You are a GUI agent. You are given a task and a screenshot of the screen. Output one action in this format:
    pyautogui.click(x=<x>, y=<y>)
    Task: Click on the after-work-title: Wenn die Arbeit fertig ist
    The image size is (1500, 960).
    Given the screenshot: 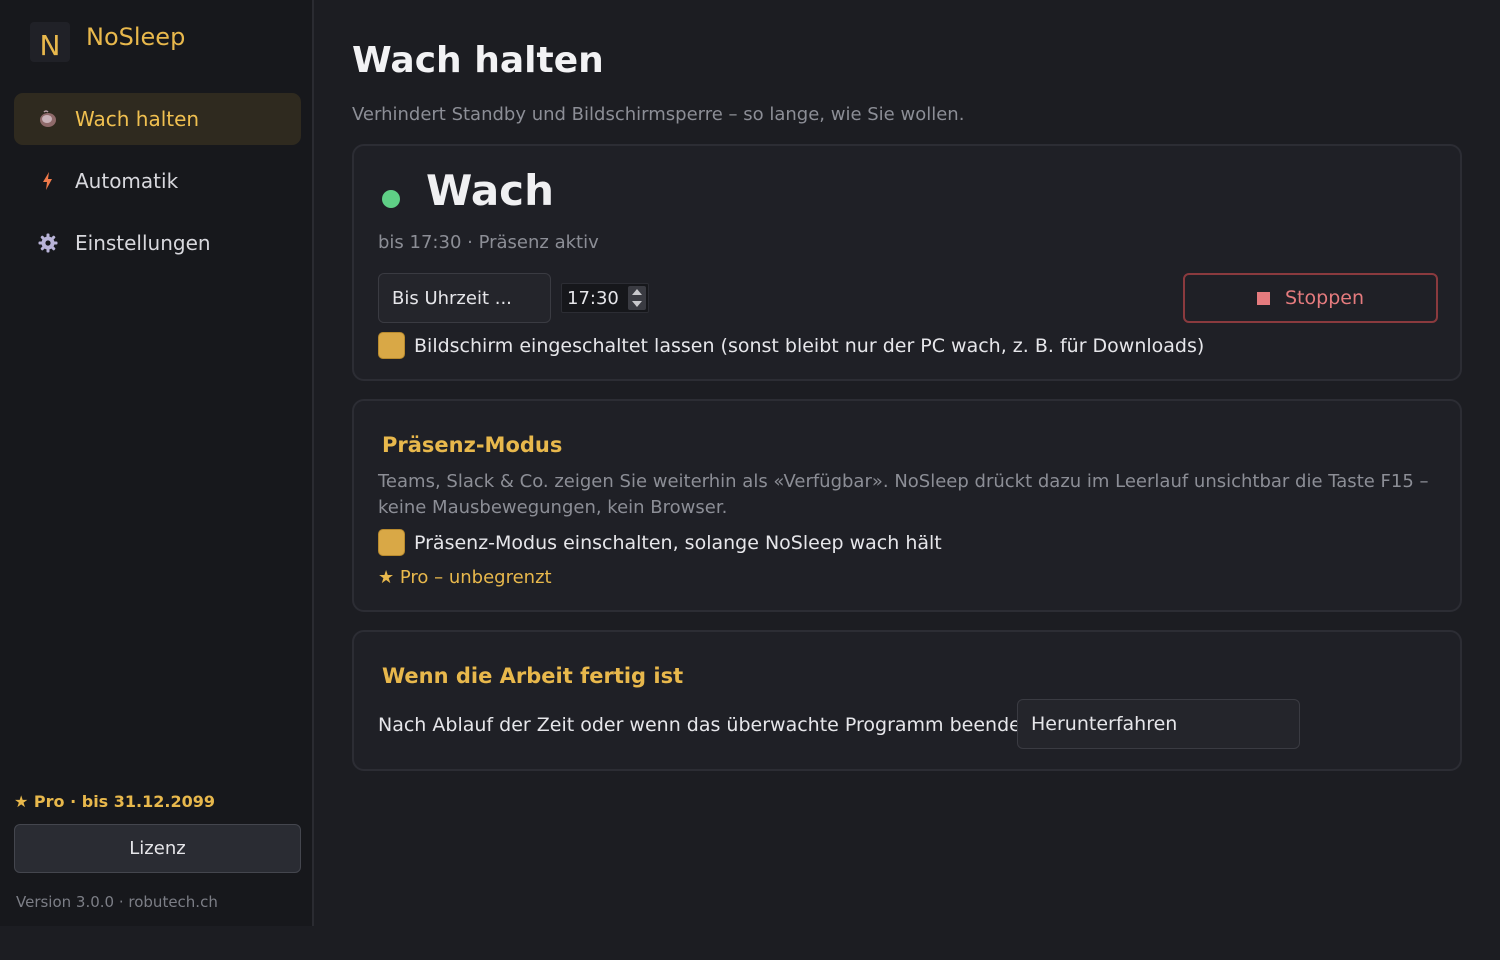 What is the action you would take?
    pyautogui.click(x=533, y=676)
    